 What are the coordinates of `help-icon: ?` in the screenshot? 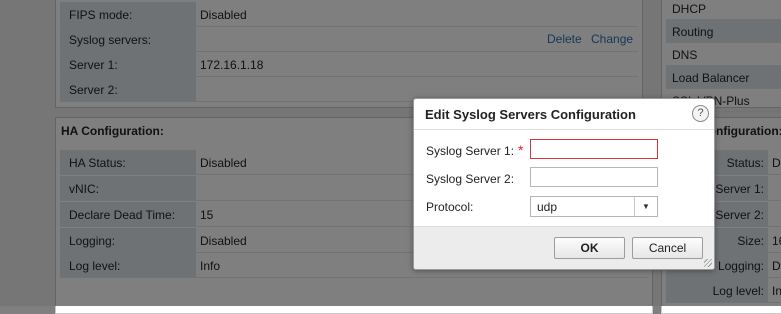 It's located at (700, 113).